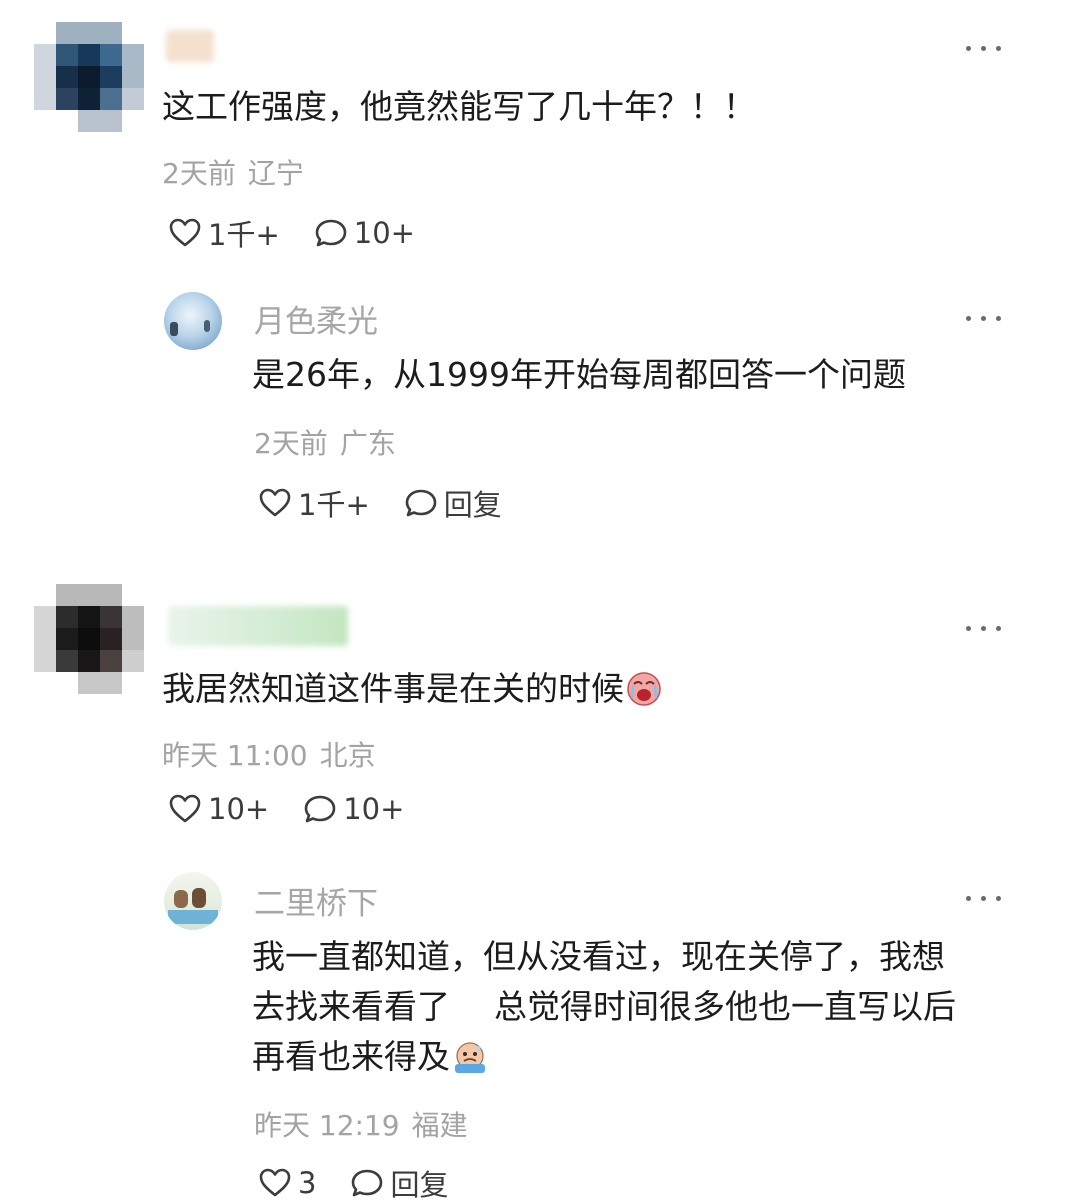 This screenshot has height=1200, width=1080. Describe the element at coordinates (316, 318) in the screenshot. I see `reply-username: 月色柔光` at that location.